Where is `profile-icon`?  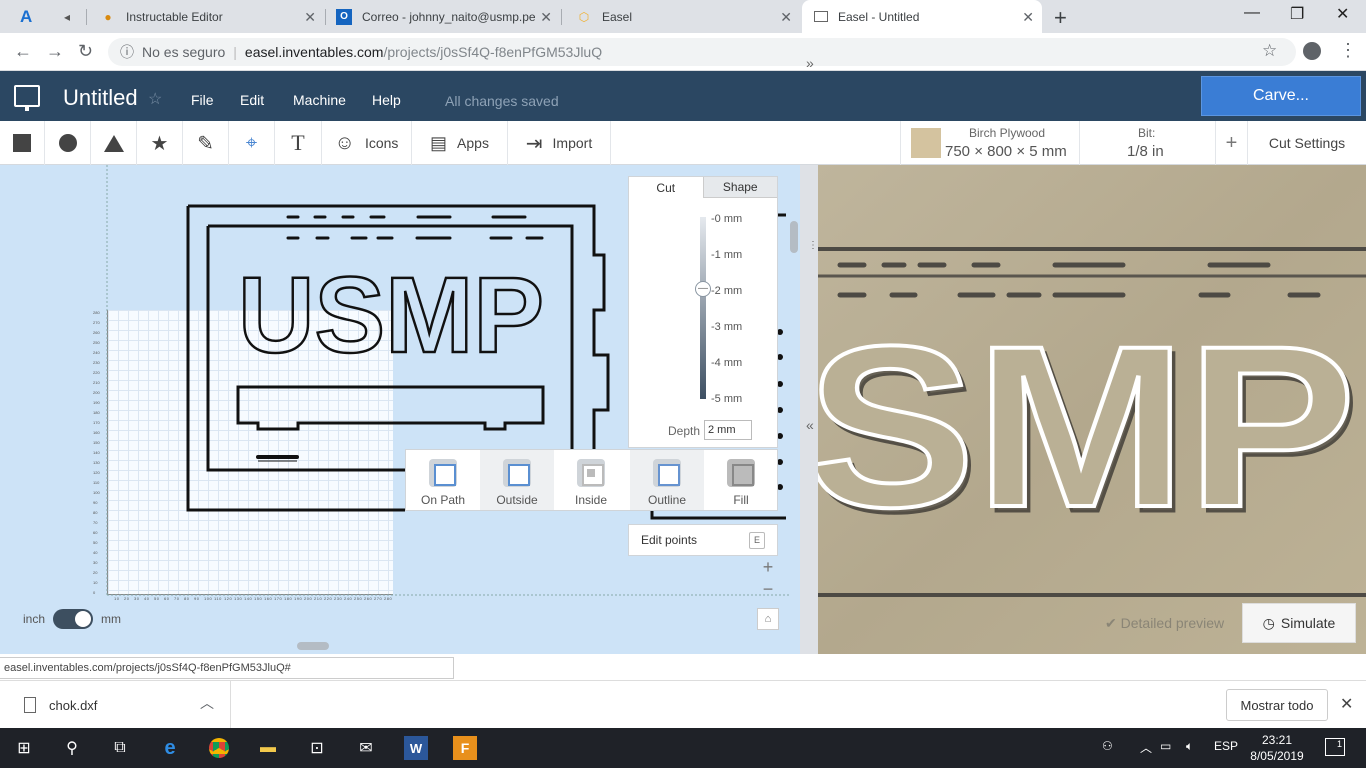 profile-icon is located at coordinates (1312, 51).